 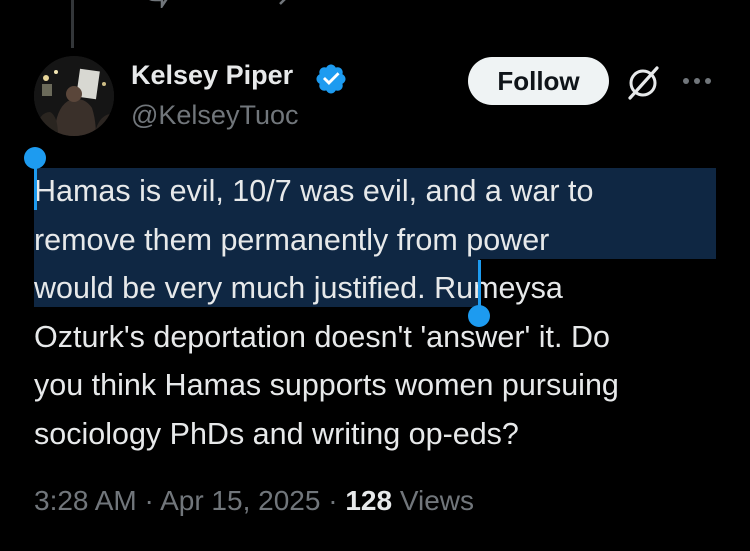 What do you see at coordinates (155, 4) in the screenshot?
I see `reply-icon` at bounding box center [155, 4].